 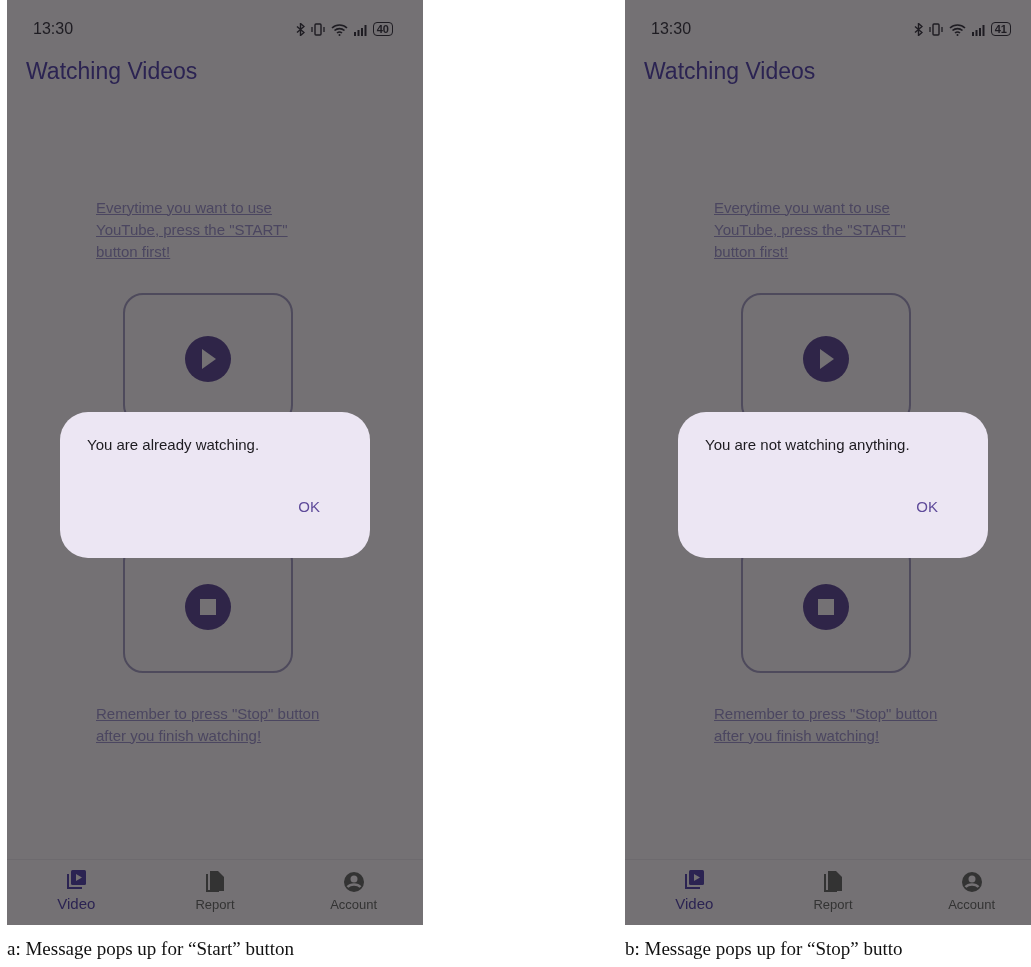 What do you see at coordinates (151, 949) in the screenshot?
I see `figure-caption: a: Message pops up for “Start” button` at bounding box center [151, 949].